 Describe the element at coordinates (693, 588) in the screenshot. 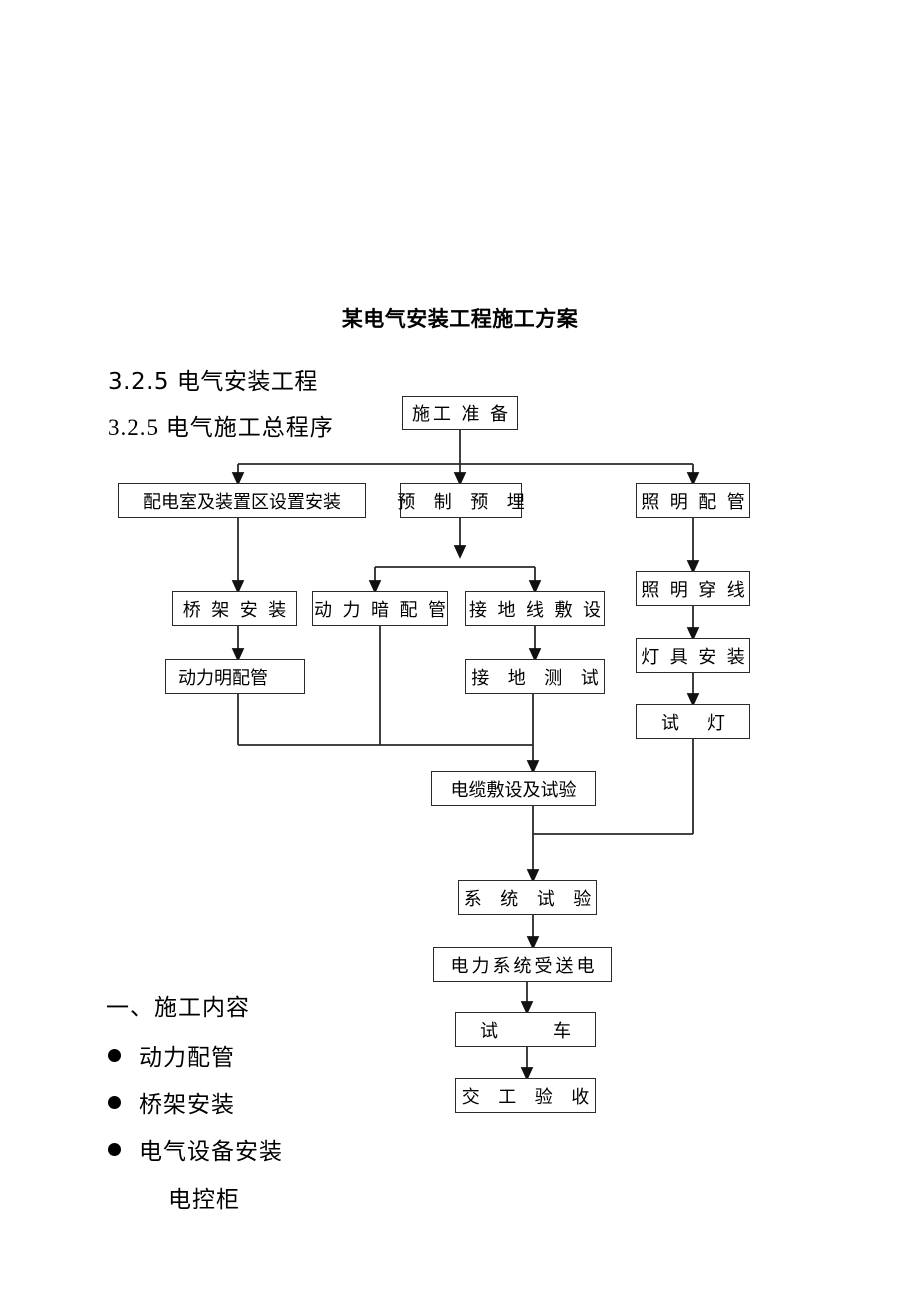

I see `node-lighting-wiring: 照 明 穿 线` at that location.